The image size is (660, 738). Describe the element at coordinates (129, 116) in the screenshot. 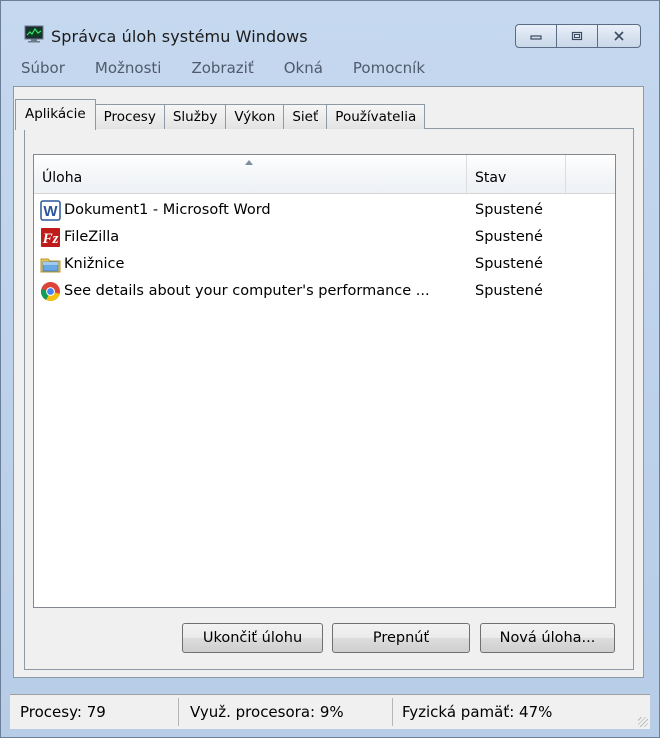

I see `tab-processes: Procesy` at that location.